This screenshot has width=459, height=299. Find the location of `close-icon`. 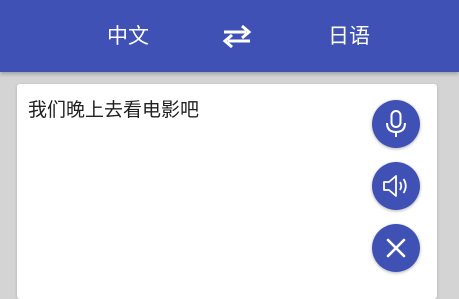

close-icon is located at coordinates (396, 248).